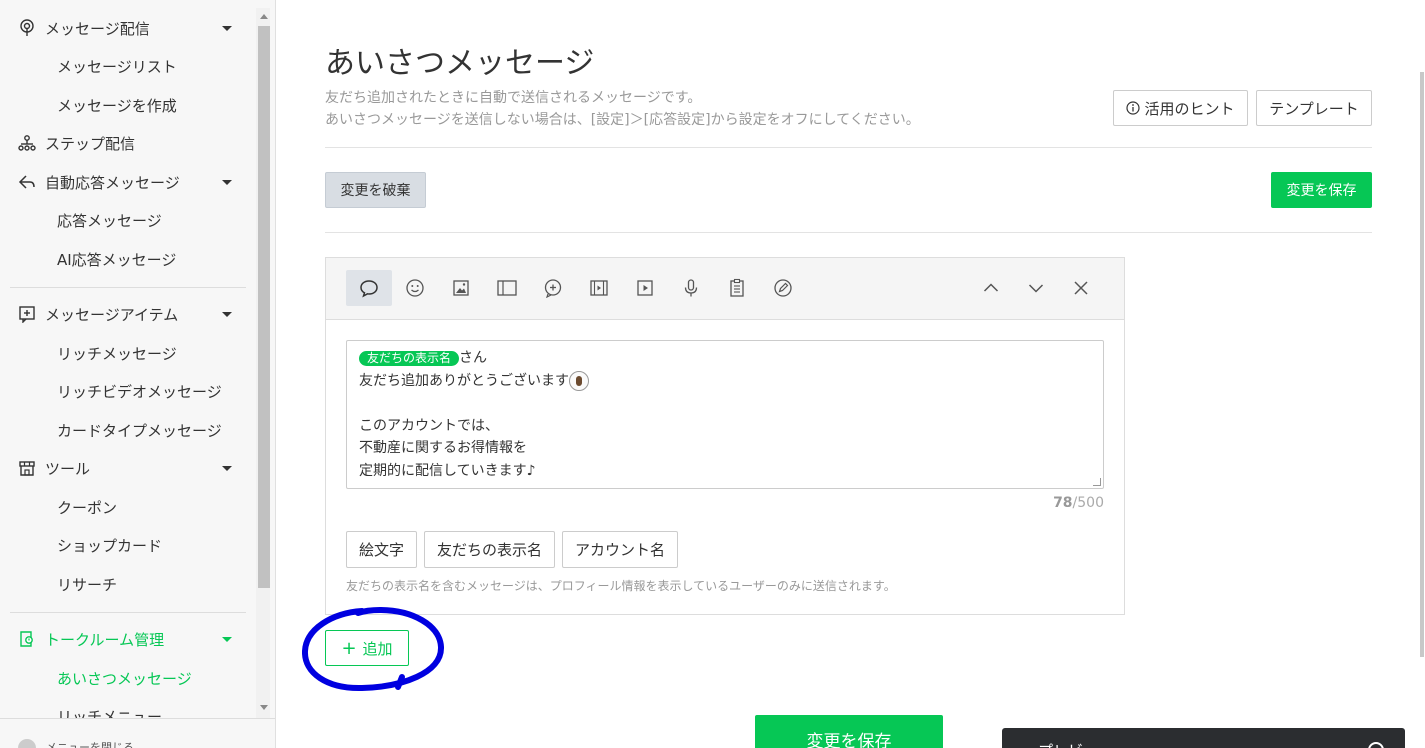 This screenshot has width=1425, height=748. What do you see at coordinates (128, 105) in the screenshot?
I see `sidebar-item-create-message: メッセージを作成` at bounding box center [128, 105].